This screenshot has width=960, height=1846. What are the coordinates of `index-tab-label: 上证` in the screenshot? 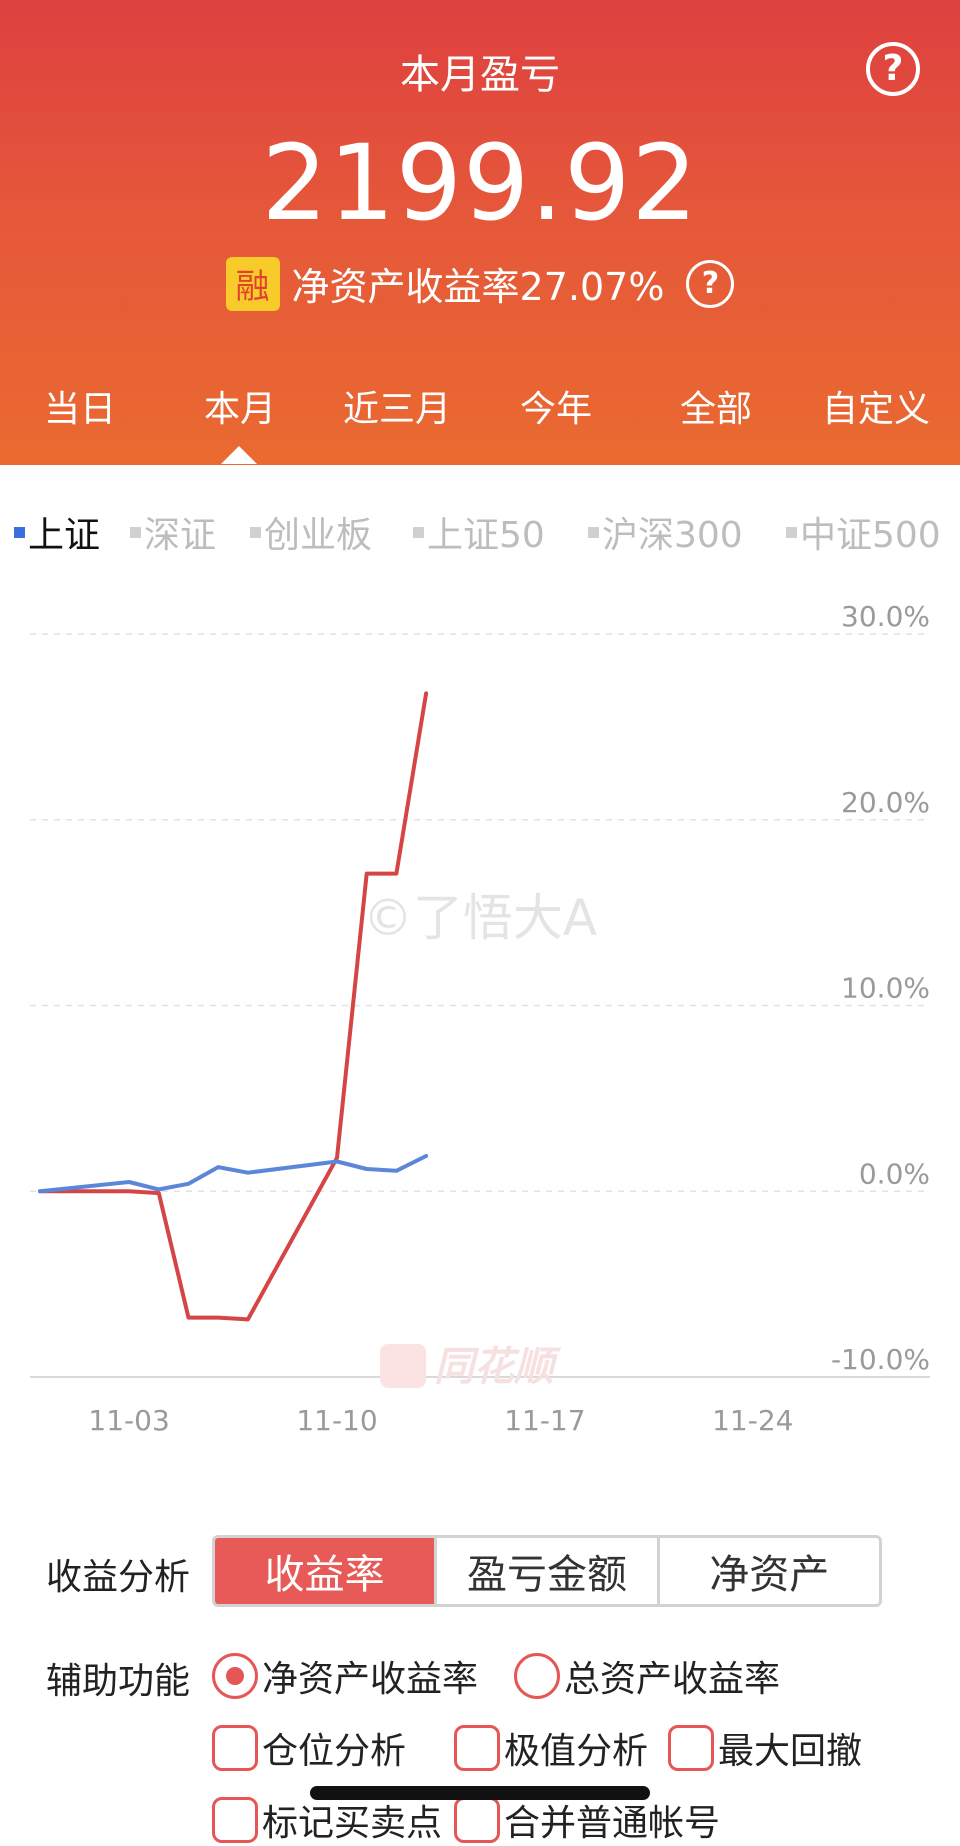 It's located at (64, 535).